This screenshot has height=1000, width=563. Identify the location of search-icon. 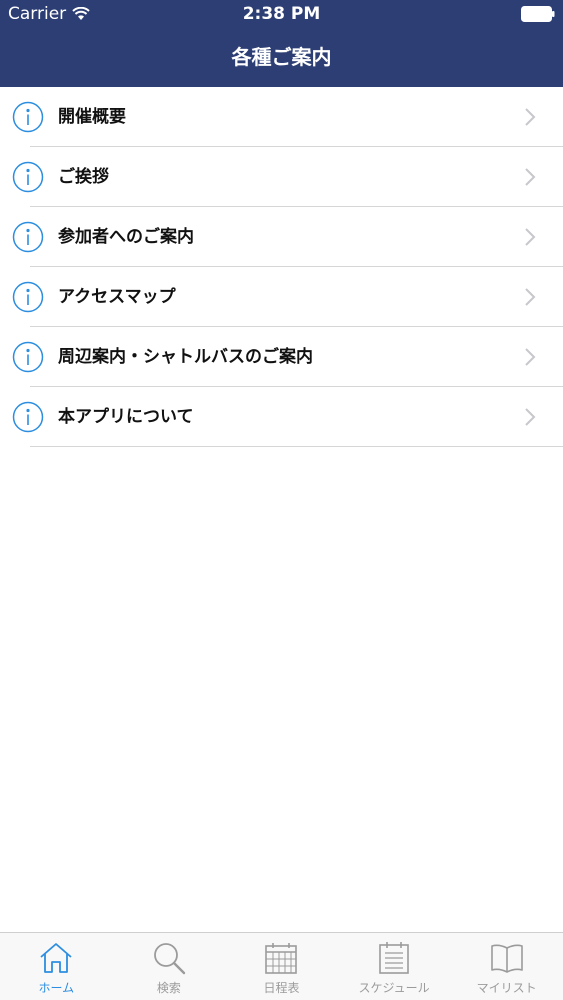
(169, 959).